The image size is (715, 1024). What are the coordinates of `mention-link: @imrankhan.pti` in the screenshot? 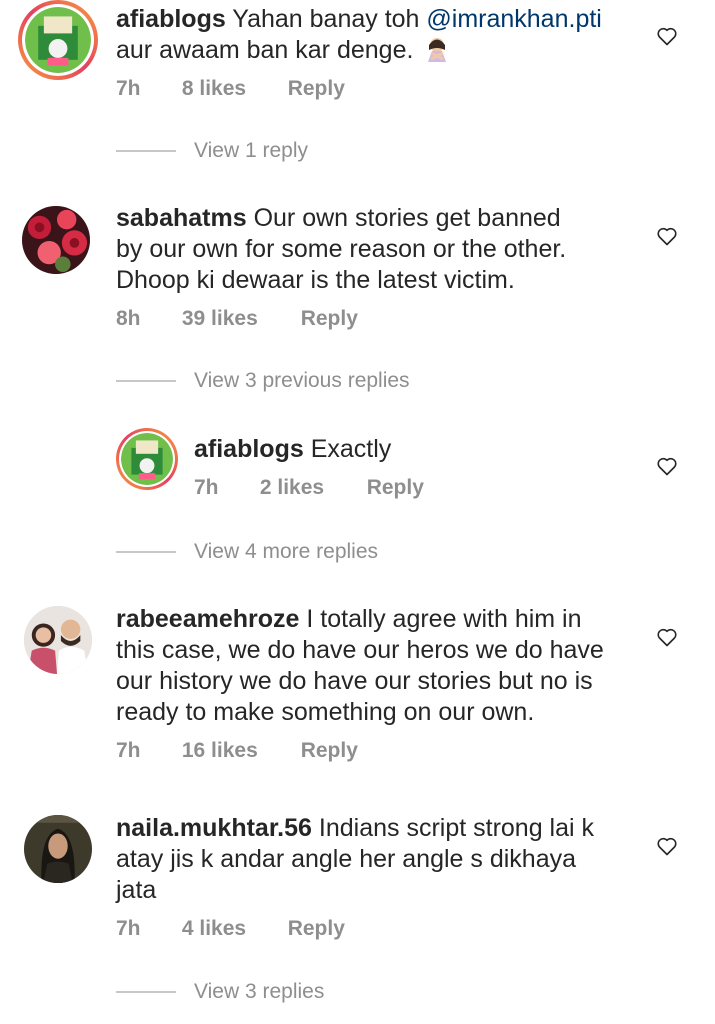 It's located at (513, 19).